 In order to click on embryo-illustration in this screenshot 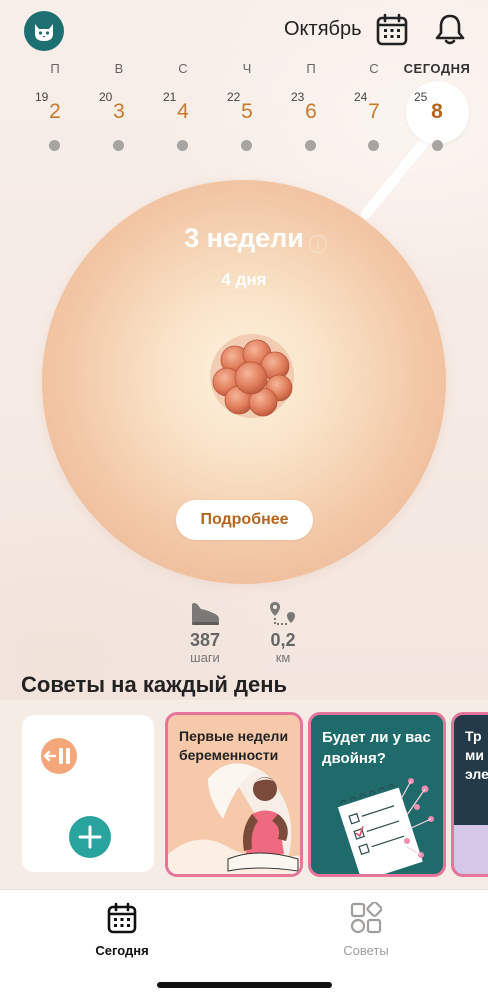, I will do `click(252, 376)`.